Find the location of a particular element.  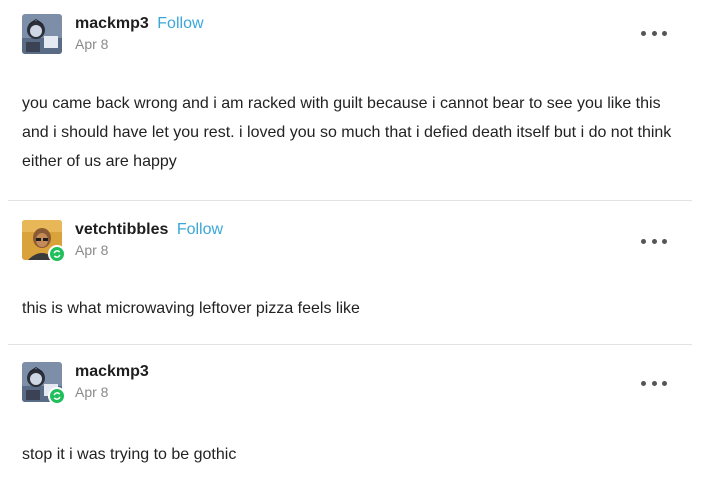

post-header: vetchtibbles Follow Apr 8 is located at coordinates (149, 239).